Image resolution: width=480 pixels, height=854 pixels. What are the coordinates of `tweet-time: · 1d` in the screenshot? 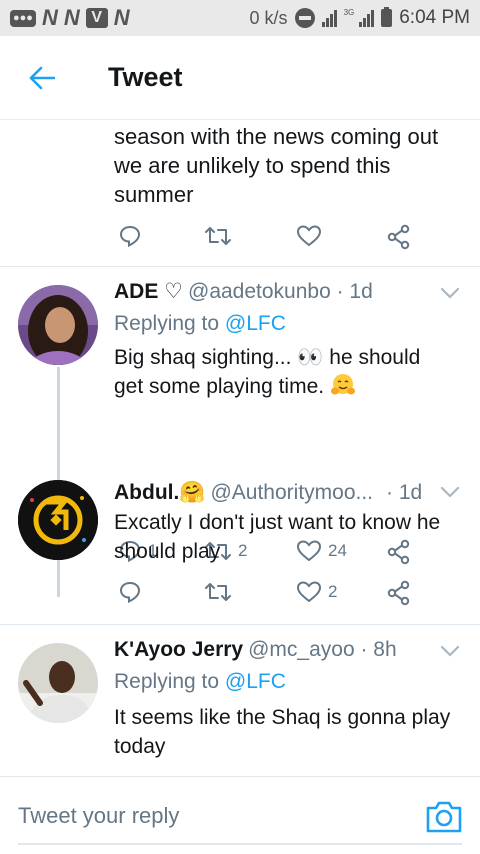 It's located at (404, 492).